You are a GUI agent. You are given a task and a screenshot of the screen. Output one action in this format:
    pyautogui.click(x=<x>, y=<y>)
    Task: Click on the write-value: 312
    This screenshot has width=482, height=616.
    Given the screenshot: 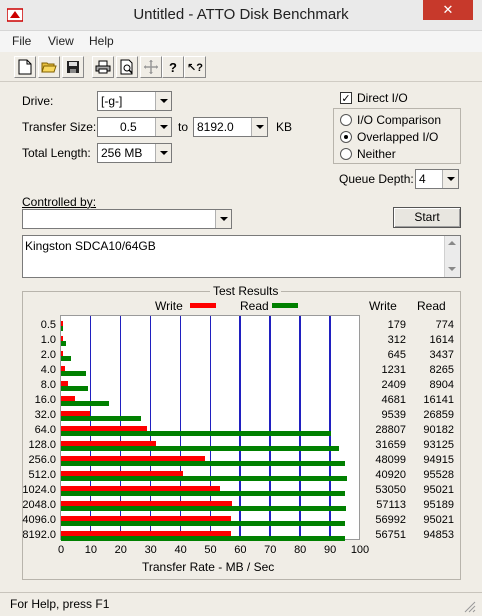 What is the action you would take?
    pyautogui.click(x=396, y=339)
    